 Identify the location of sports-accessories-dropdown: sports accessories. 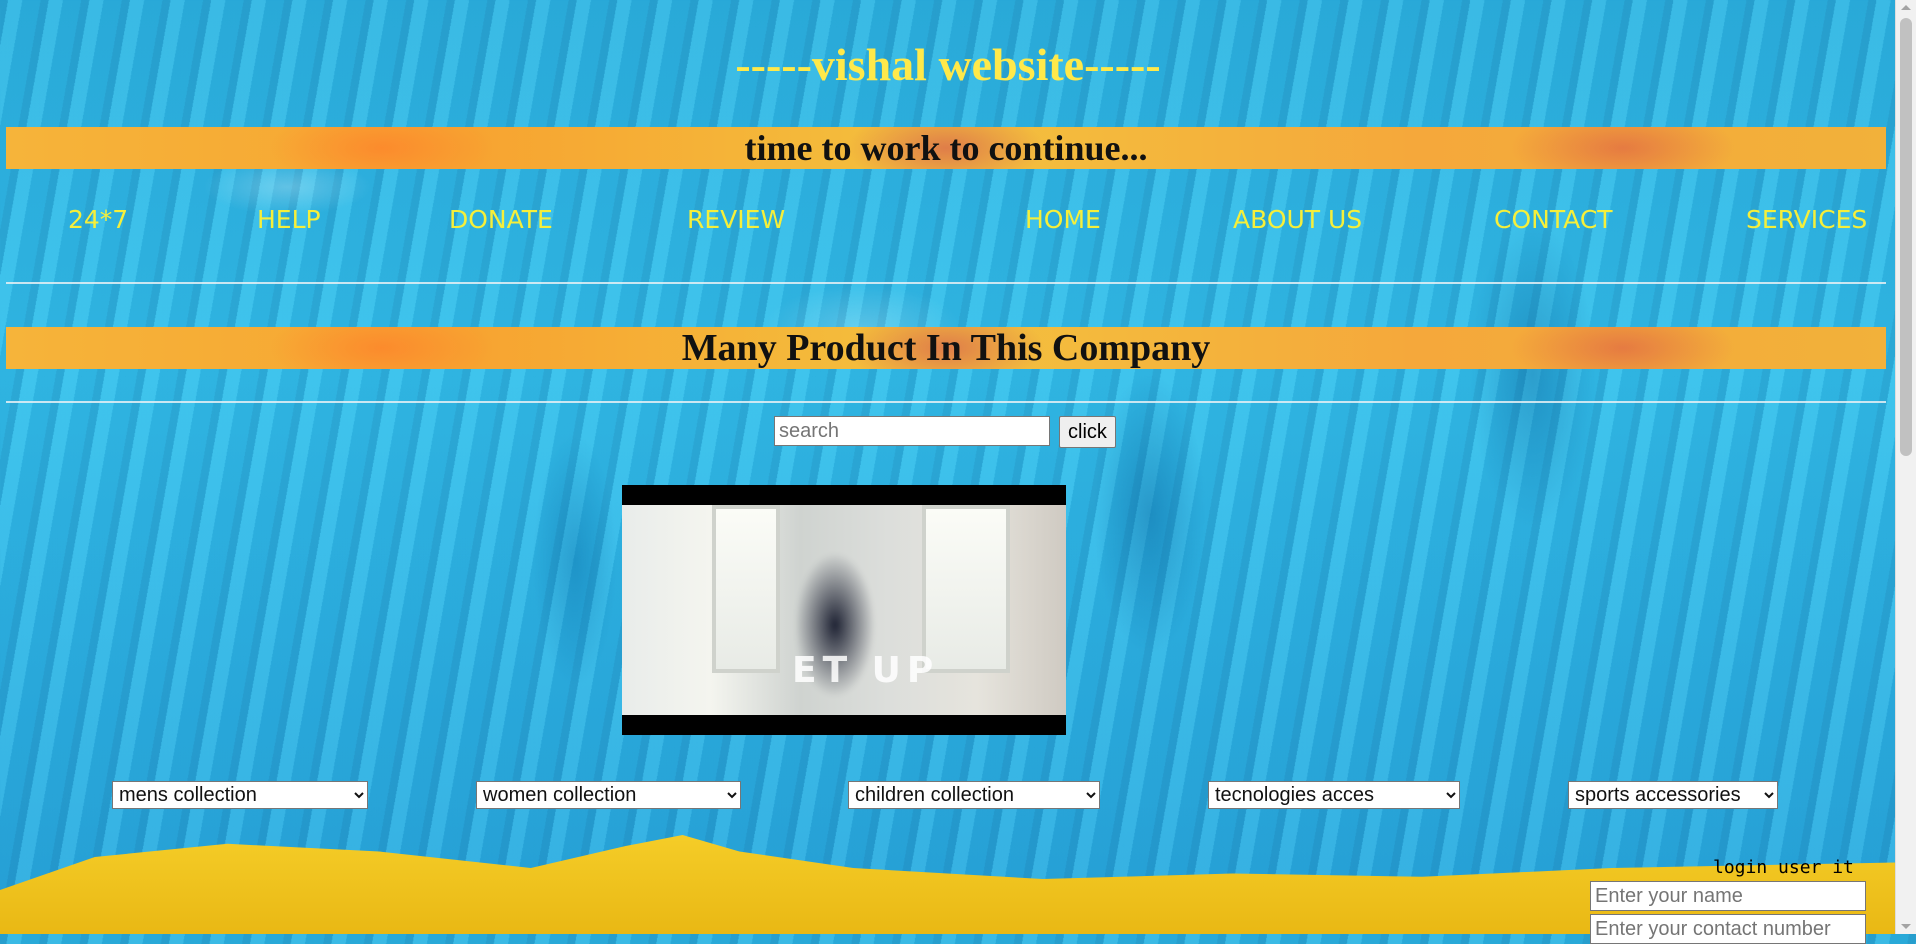
(1673, 795).